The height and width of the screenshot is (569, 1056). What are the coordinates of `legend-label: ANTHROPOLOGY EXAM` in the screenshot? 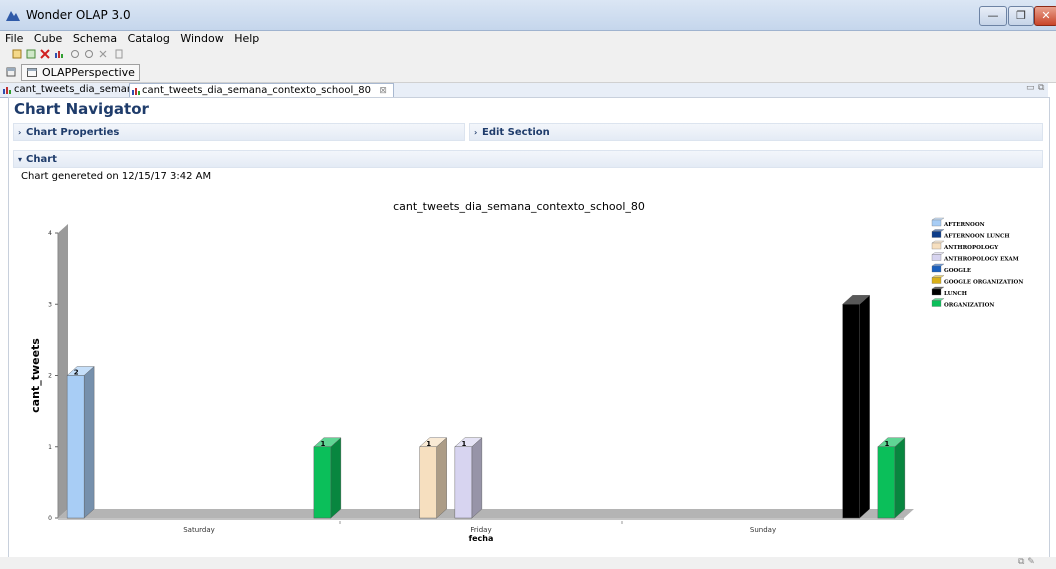 It's located at (981, 260).